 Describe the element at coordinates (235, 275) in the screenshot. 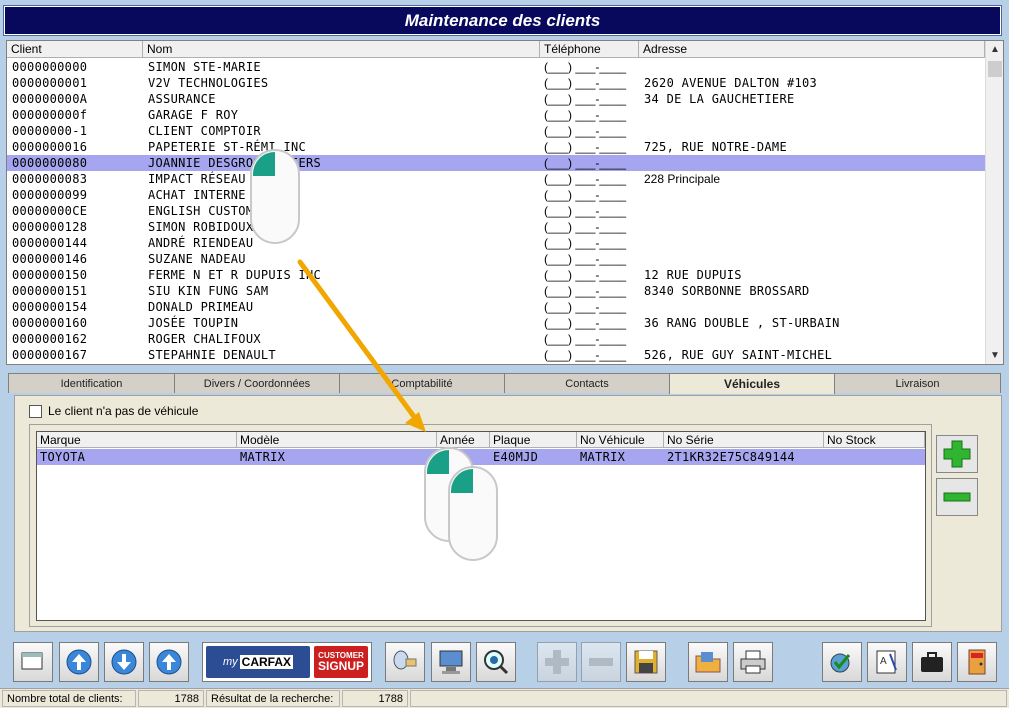

I see `client-name-cell: FERME N ET R DUPUIS INC` at that location.